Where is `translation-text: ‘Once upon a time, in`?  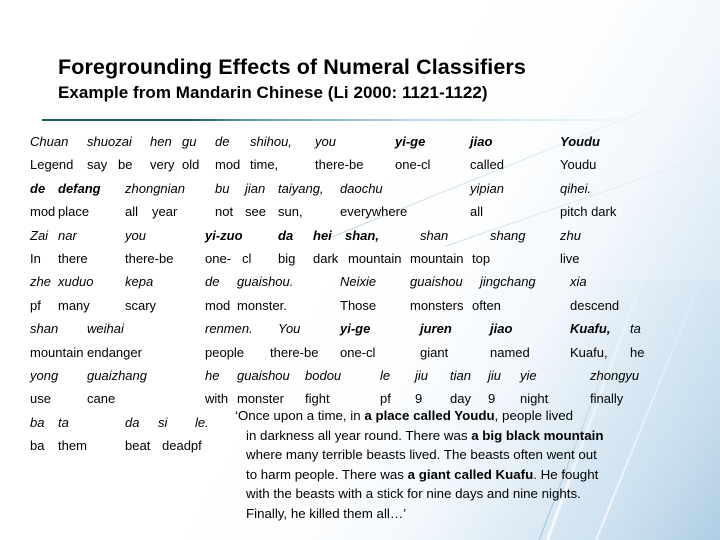
translation-text: ‘Once upon a time, in is located at coordinates (300, 415).